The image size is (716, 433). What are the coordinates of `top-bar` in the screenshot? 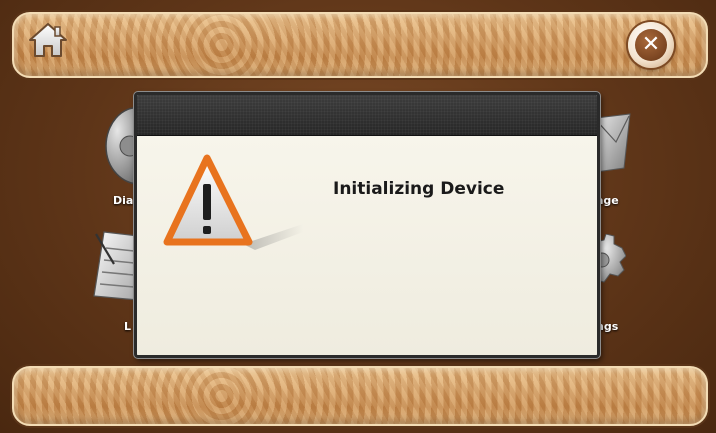 It's located at (360, 45).